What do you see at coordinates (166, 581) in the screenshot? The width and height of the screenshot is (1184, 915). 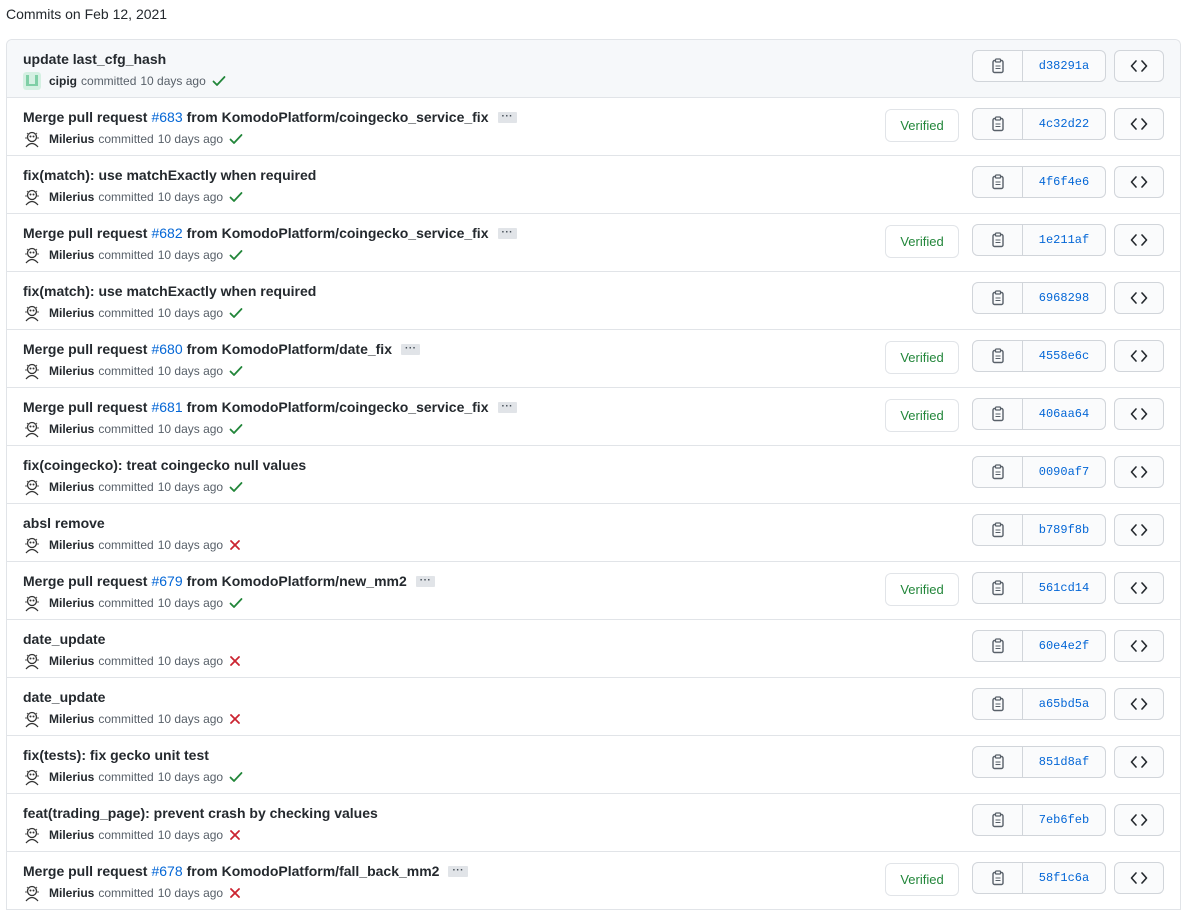 I see `pull-request-link: #679` at bounding box center [166, 581].